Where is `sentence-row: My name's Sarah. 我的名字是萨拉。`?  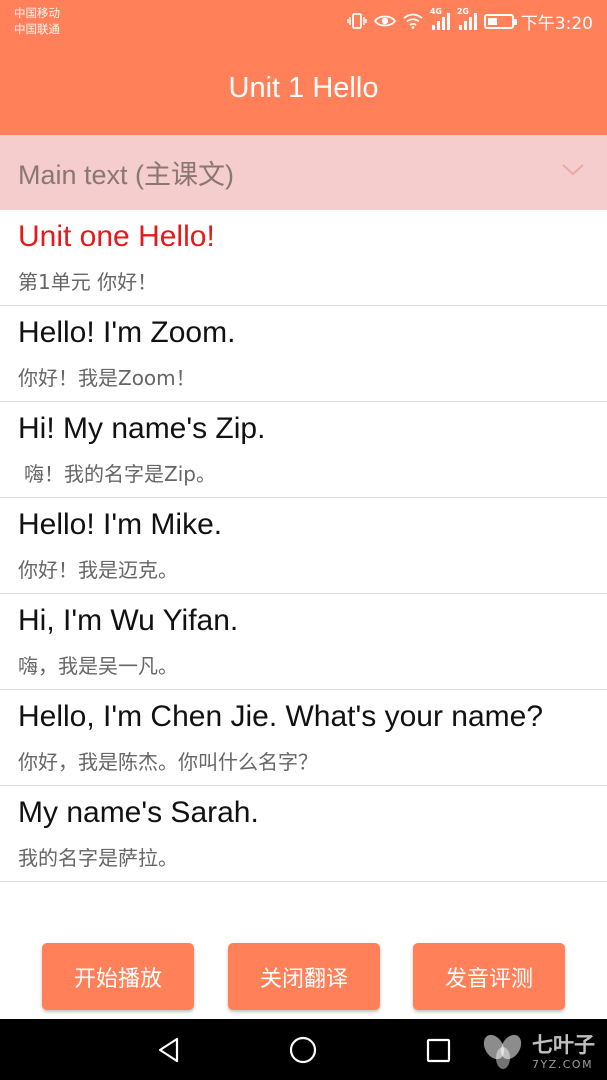
sentence-row: My name's Sarah. 我的名字是萨拉。 is located at coordinates (303, 834).